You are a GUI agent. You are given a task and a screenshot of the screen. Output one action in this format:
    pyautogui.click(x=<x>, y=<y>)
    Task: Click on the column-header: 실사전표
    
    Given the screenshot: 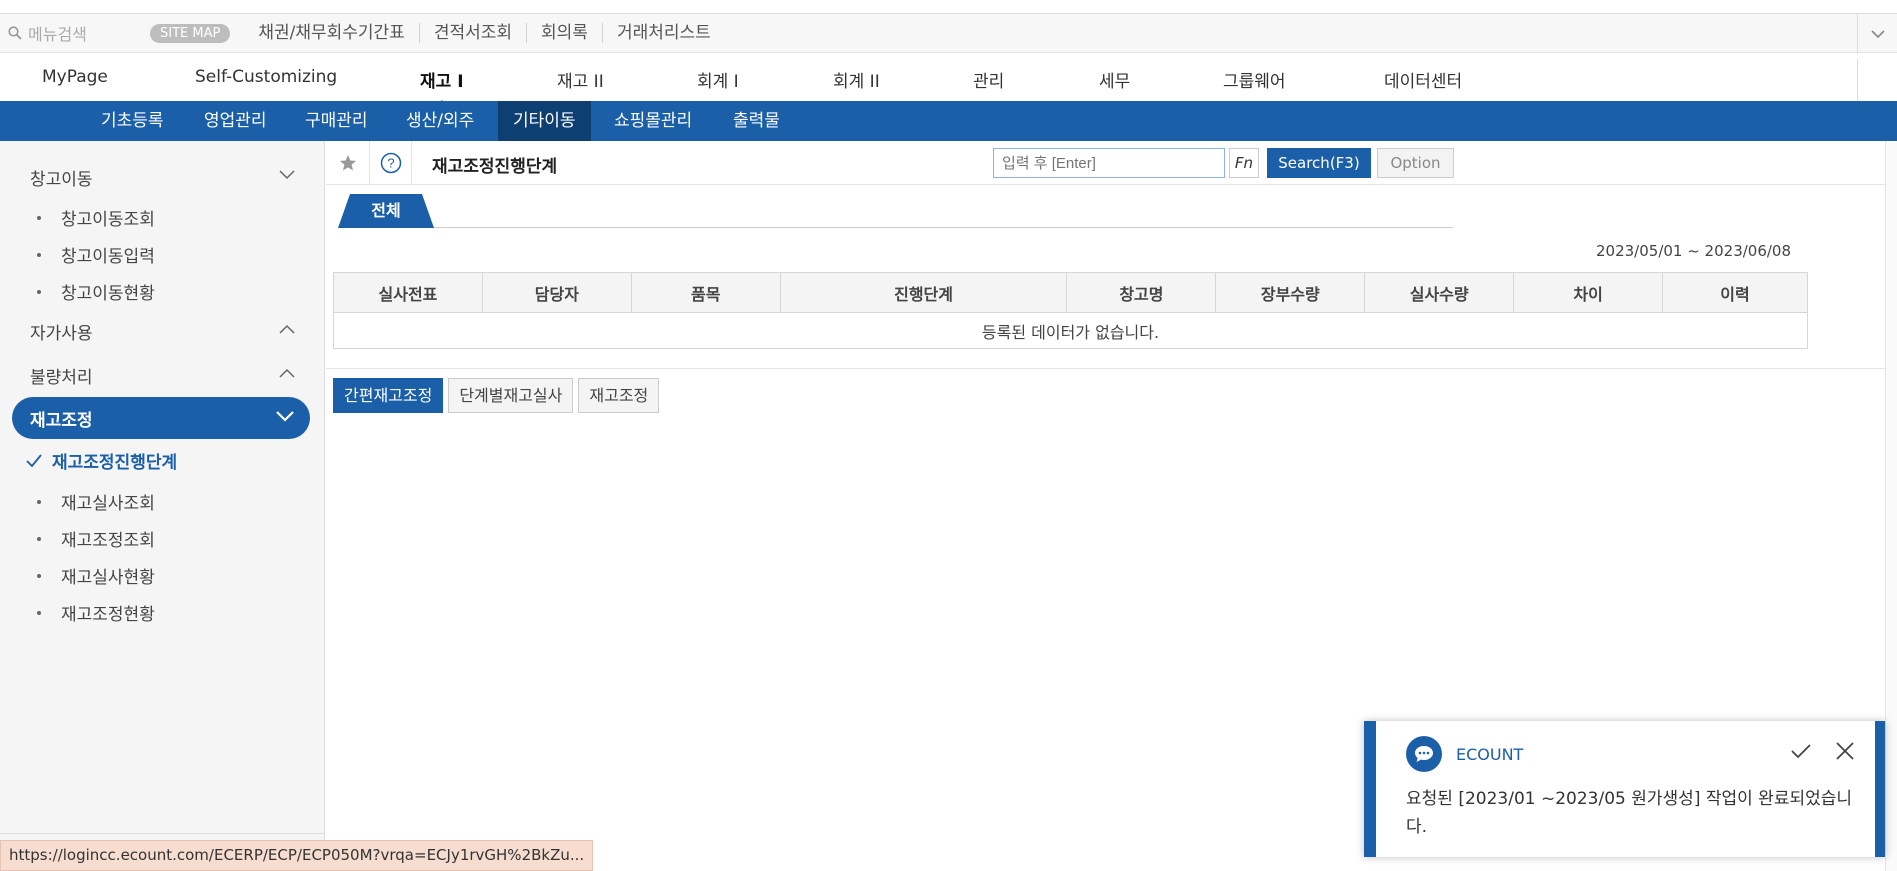 What is the action you would take?
    pyautogui.click(x=408, y=292)
    